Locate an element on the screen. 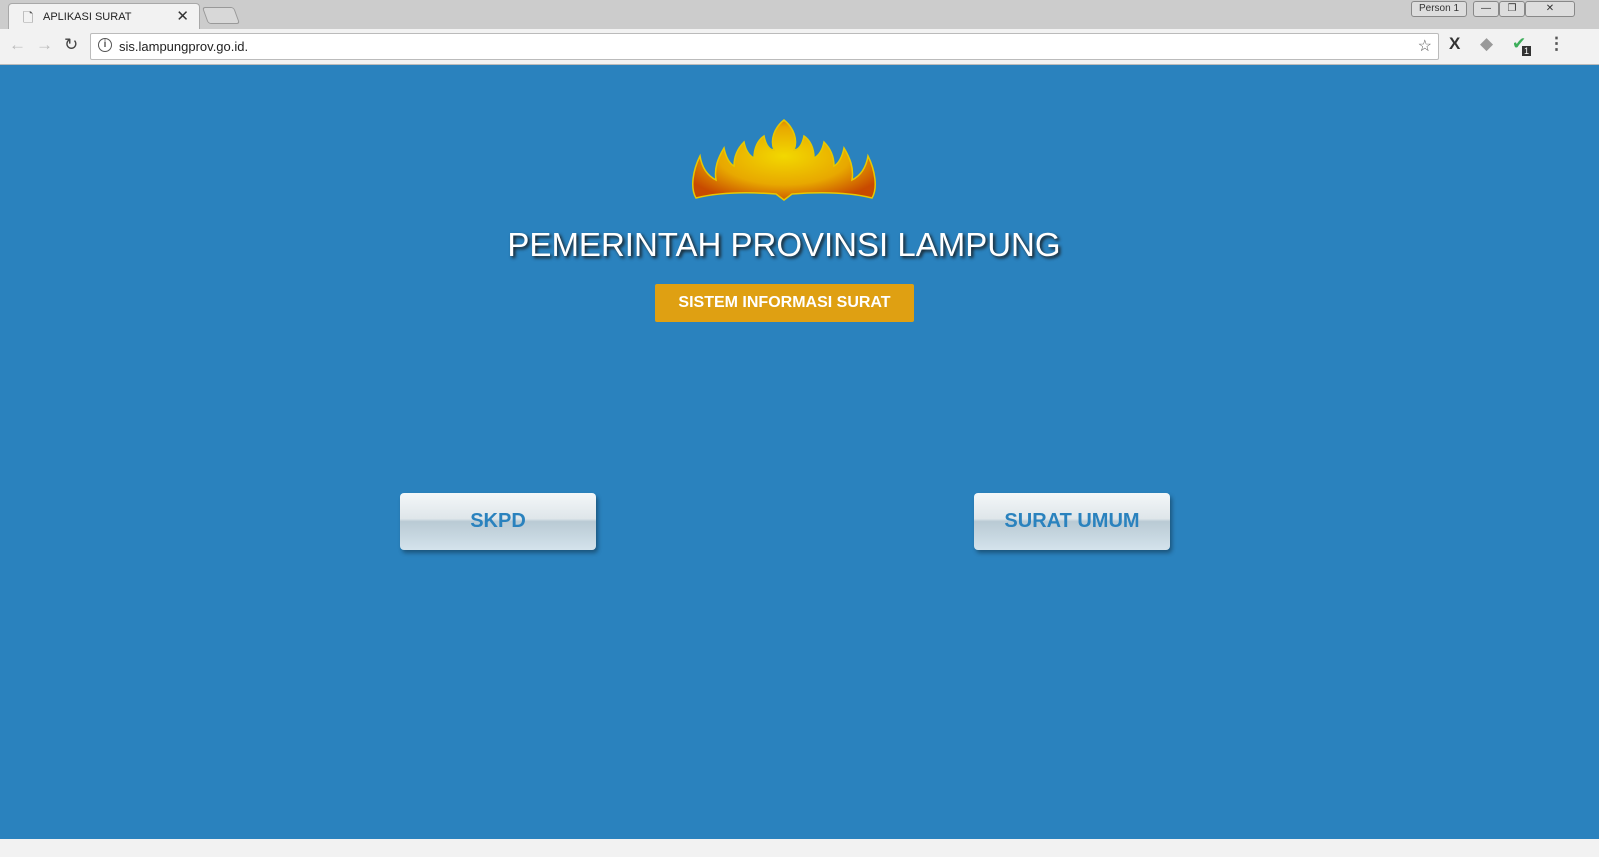 This screenshot has width=1599, height=857. shield-check-icon: ✔ 1 is located at coordinates (1522, 45).